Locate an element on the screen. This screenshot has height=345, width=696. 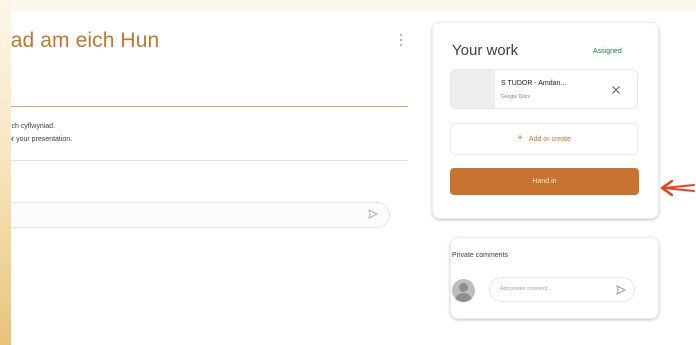
description-divider is located at coordinates (204, 160).